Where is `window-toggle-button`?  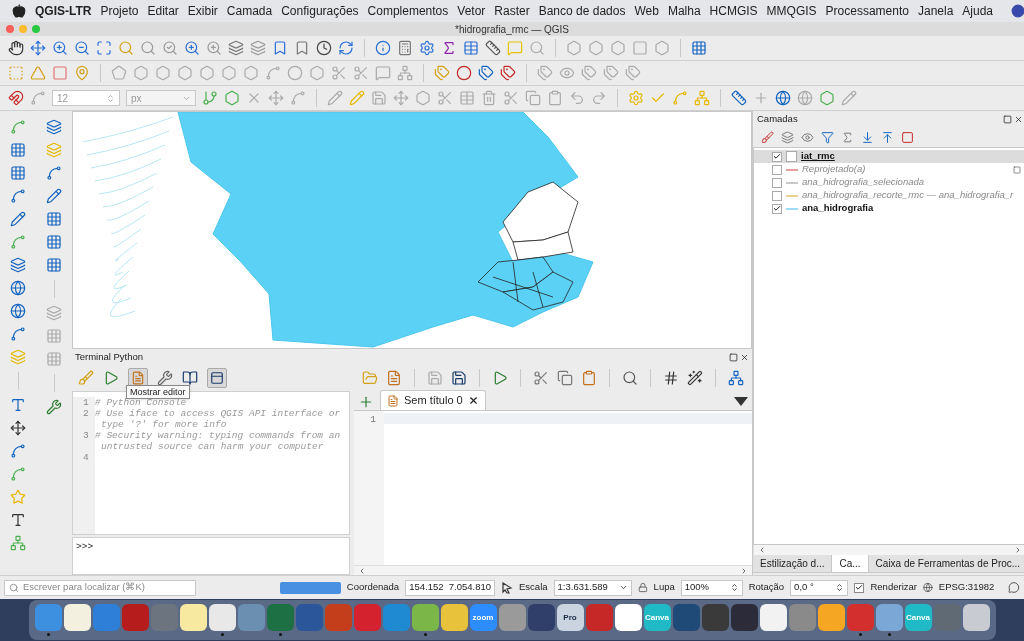
window-toggle-button is located at coordinates (217, 378).